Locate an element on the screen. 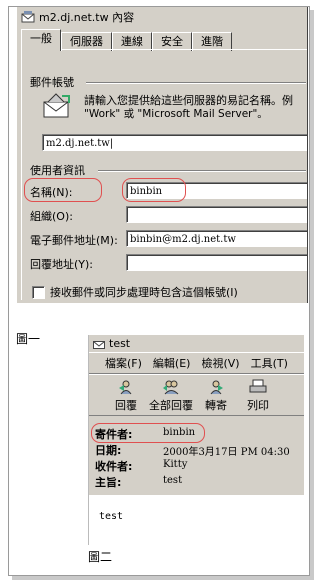  highlight-oval is located at coordinates (154, 190).